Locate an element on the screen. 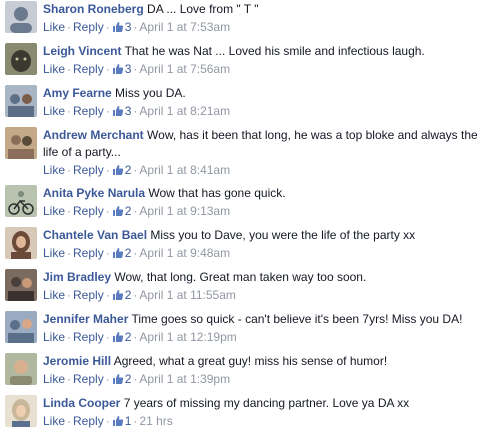 The height and width of the screenshot is (433, 492). timestamp: April 1 at 1:39pm is located at coordinates (184, 379).